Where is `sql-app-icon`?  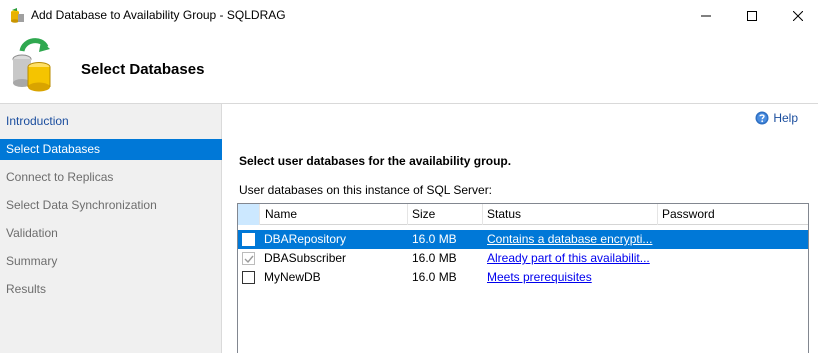 sql-app-icon is located at coordinates (17, 15).